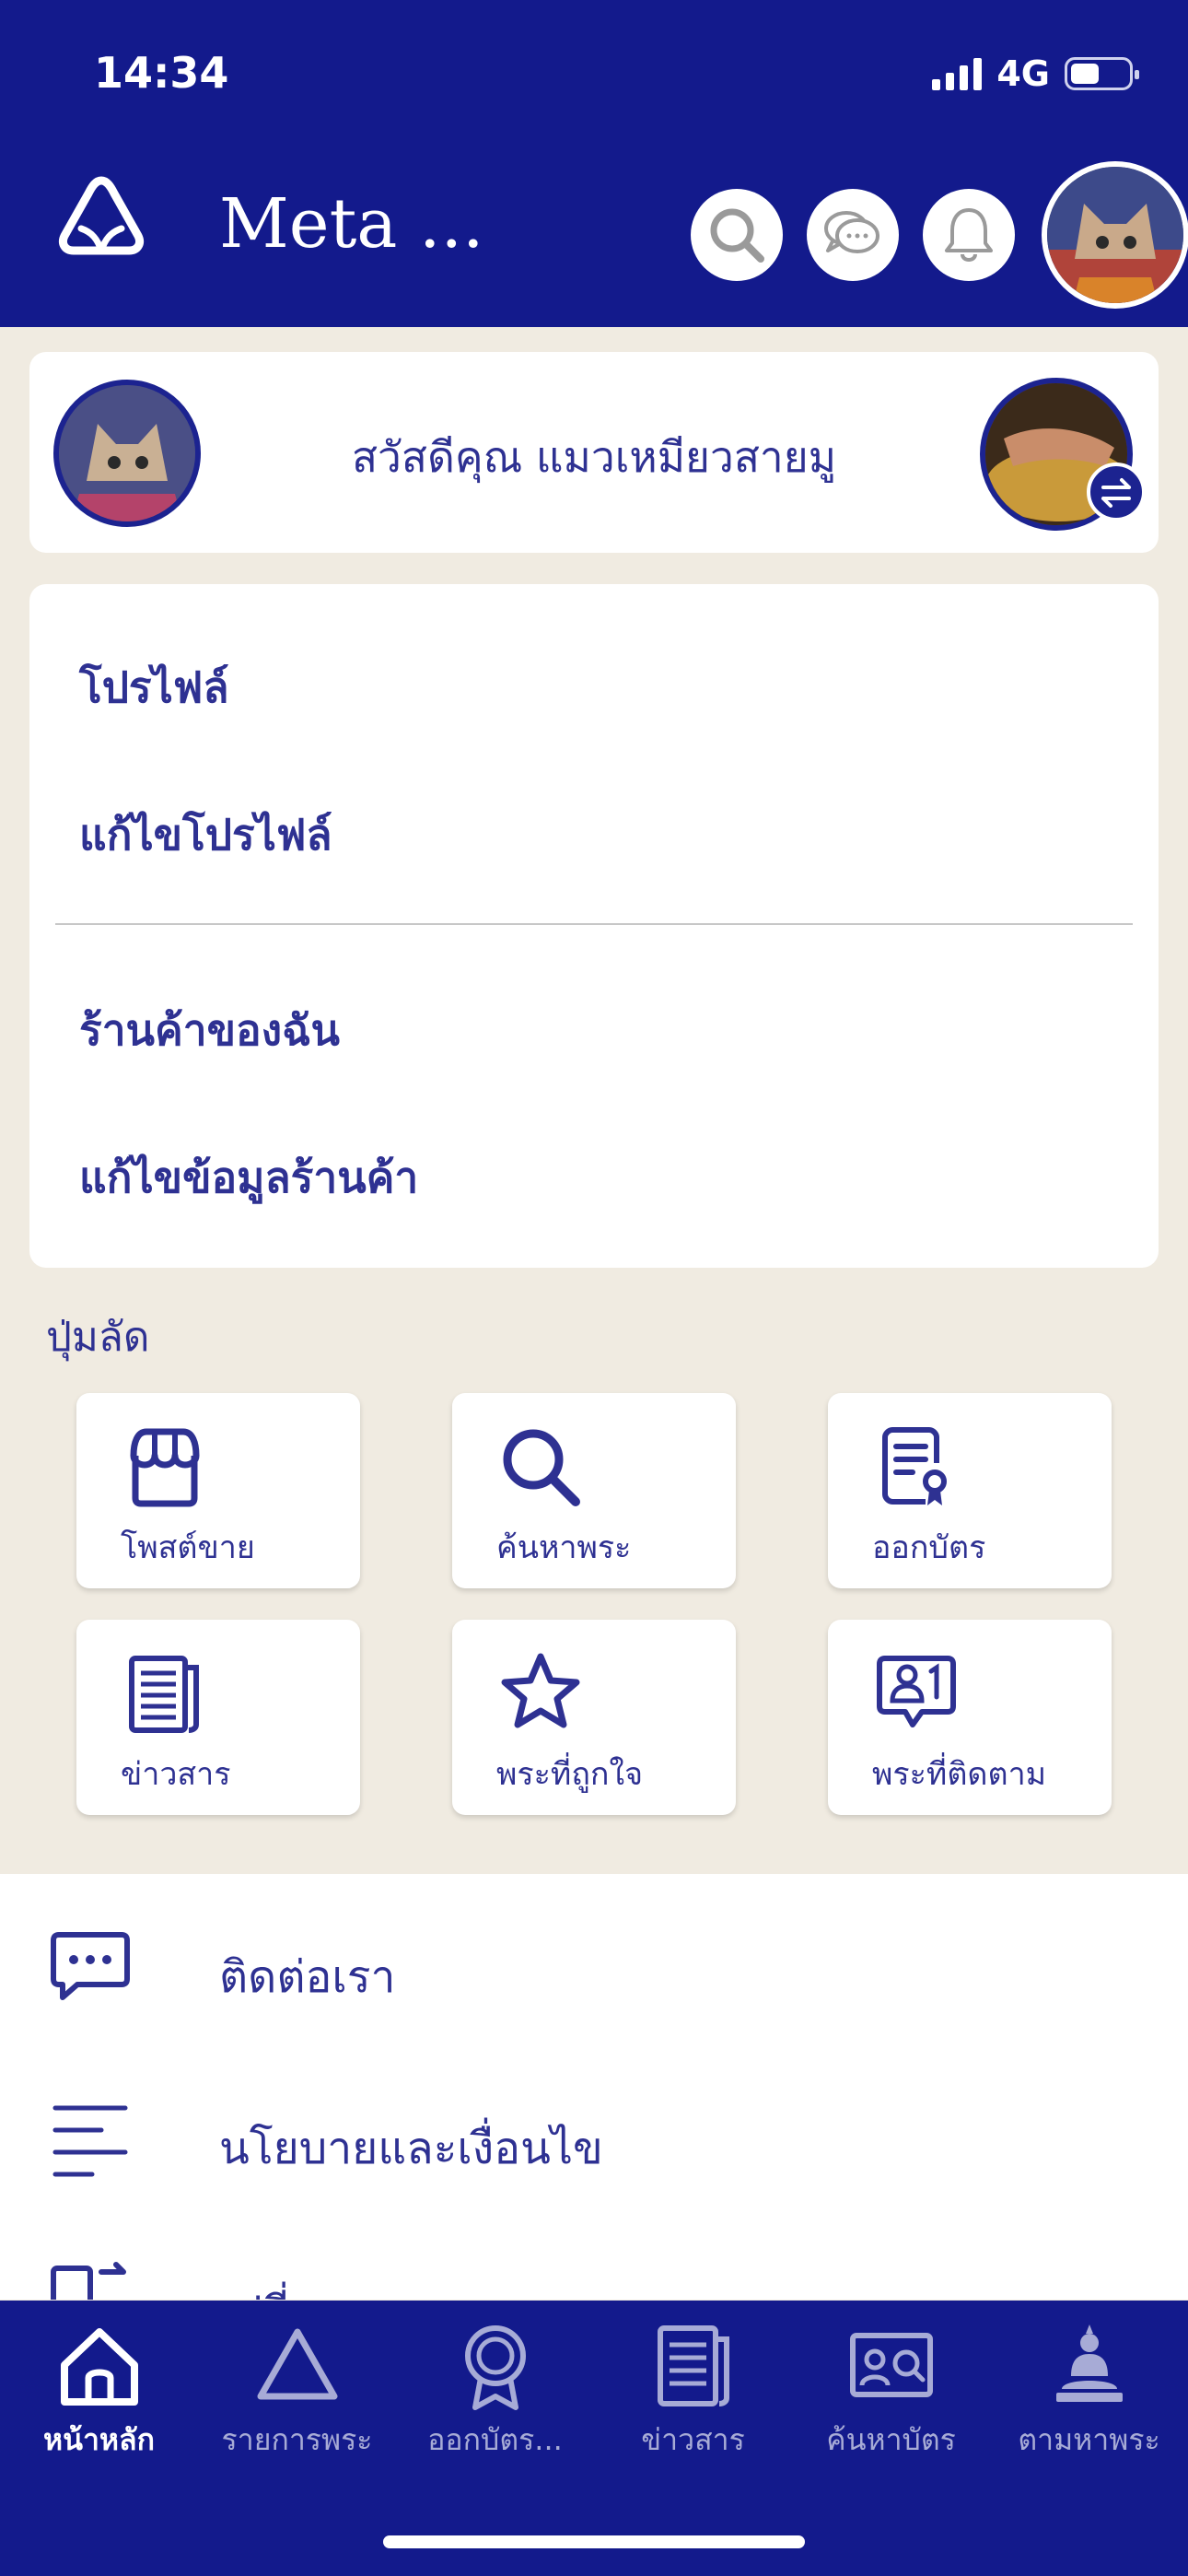 The width and height of the screenshot is (1188, 2576). I want to click on tab-amulet-list: รายการพระ, so click(297, 2402).